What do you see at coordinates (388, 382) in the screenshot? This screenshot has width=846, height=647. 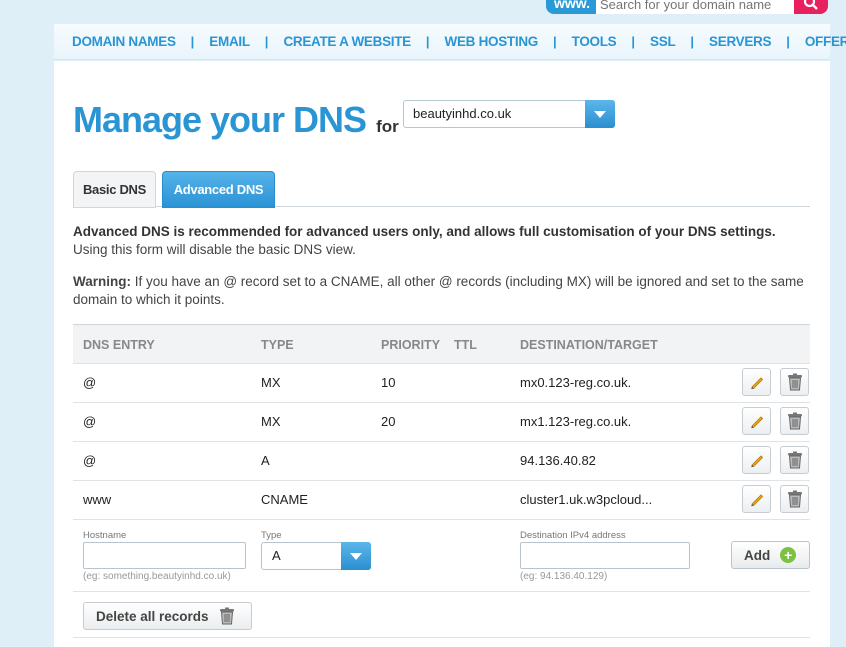 I see `cell-priority: 10` at bounding box center [388, 382].